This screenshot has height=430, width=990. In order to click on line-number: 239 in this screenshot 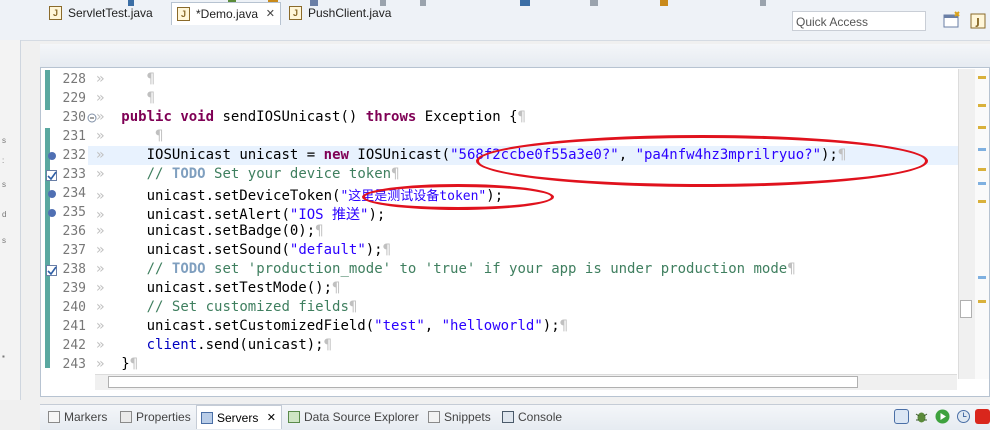, I will do `click(74, 288)`.